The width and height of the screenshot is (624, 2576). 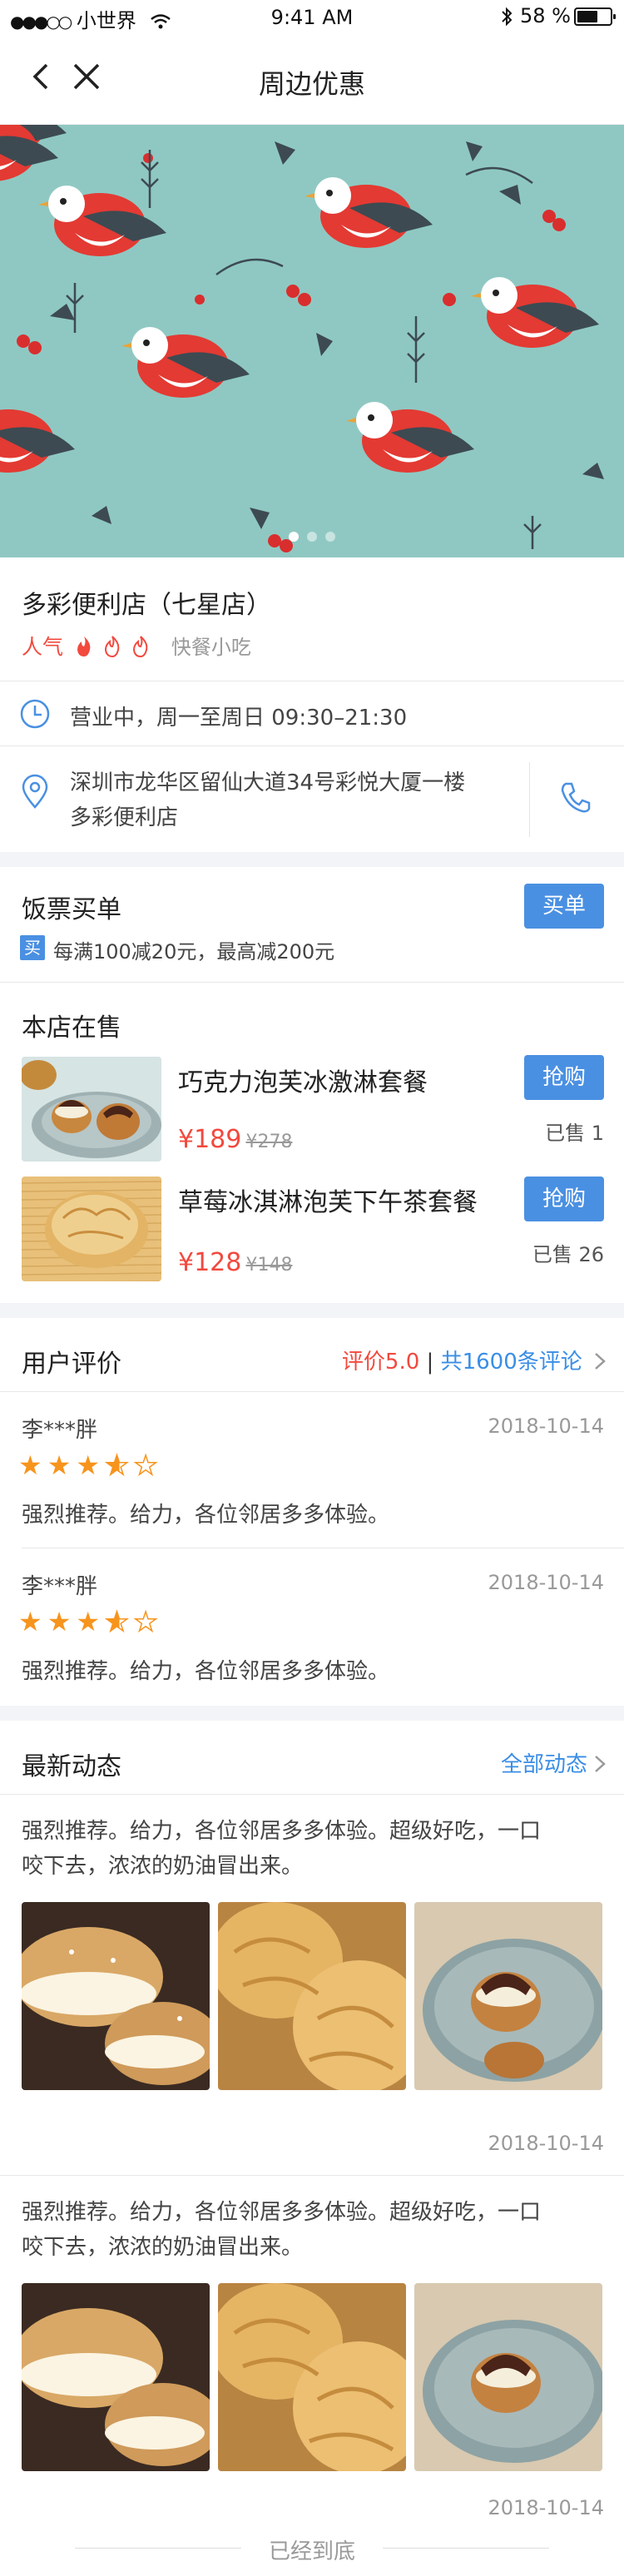 What do you see at coordinates (239, 718) in the screenshot?
I see `business-hours: 营业中，周一至周日 09:30–21:30` at bounding box center [239, 718].